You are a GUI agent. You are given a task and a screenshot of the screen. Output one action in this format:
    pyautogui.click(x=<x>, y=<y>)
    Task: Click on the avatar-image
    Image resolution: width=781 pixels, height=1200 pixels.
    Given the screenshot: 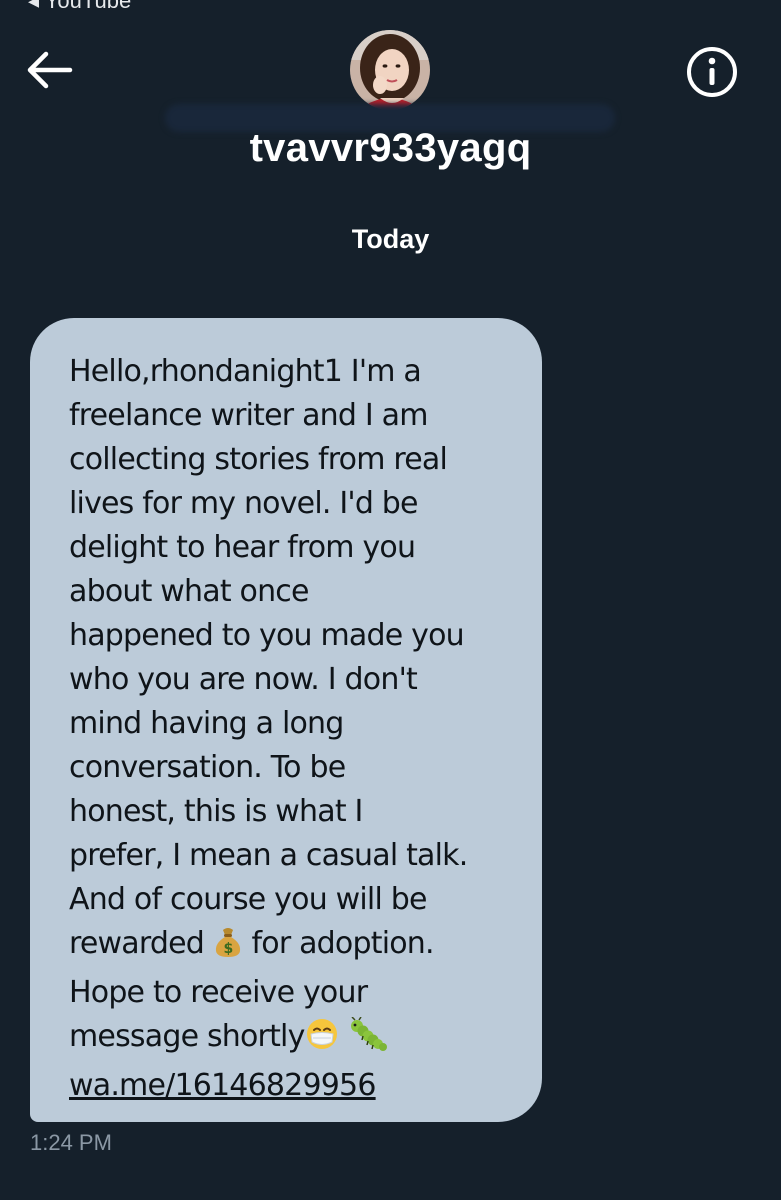 What is the action you would take?
    pyautogui.click(x=390, y=70)
    